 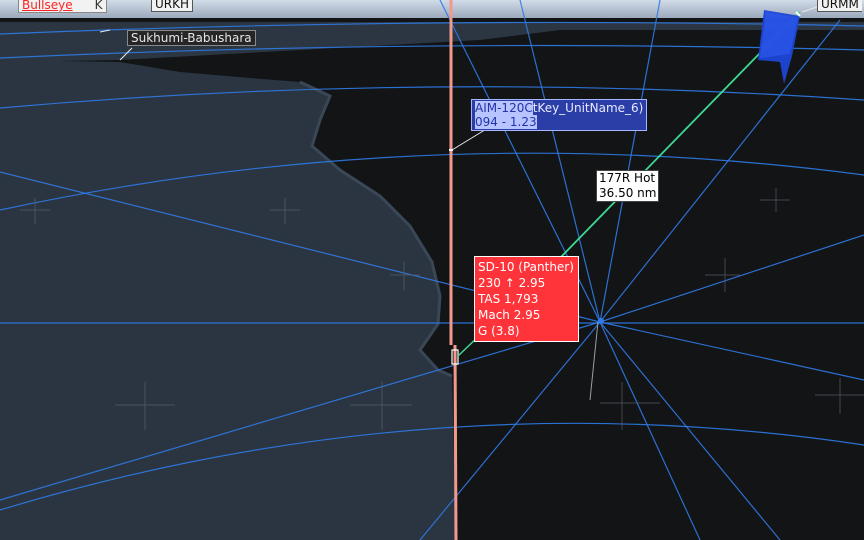 I want to click on airport-sukhumi-text: Sukhumi-Babushara, so click(x=191, y=38).